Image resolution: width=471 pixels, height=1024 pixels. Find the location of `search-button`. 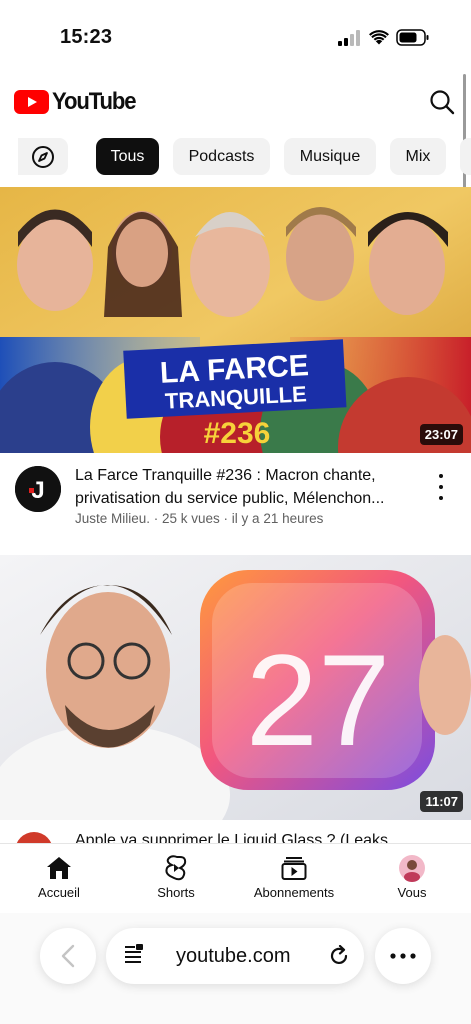

search-button is located at coordinates (442, 102).